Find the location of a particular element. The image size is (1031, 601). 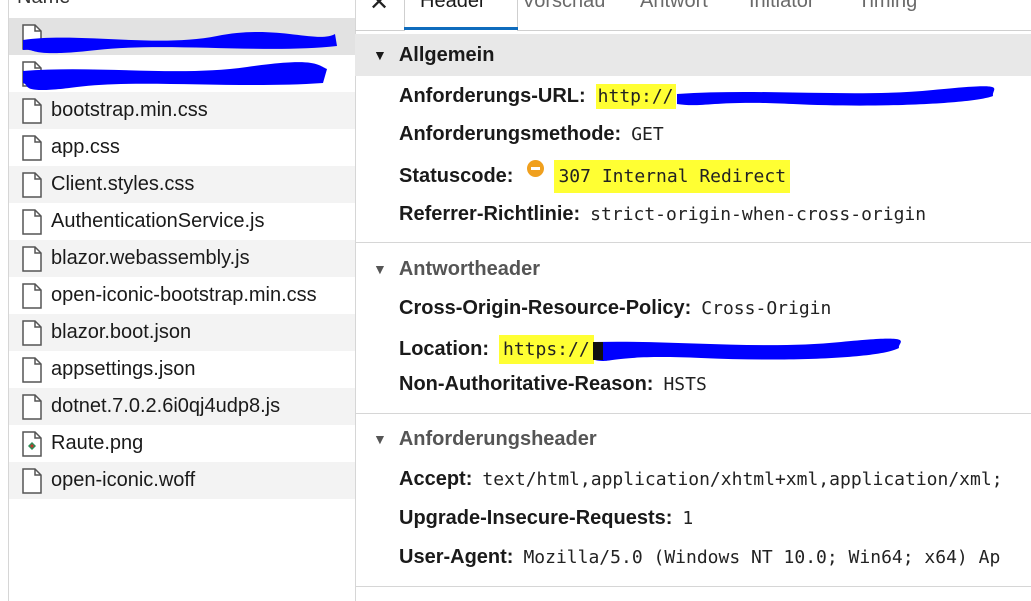

request-row: open-iconic-bootstrap.min.css is located at coordinates (182, 295).